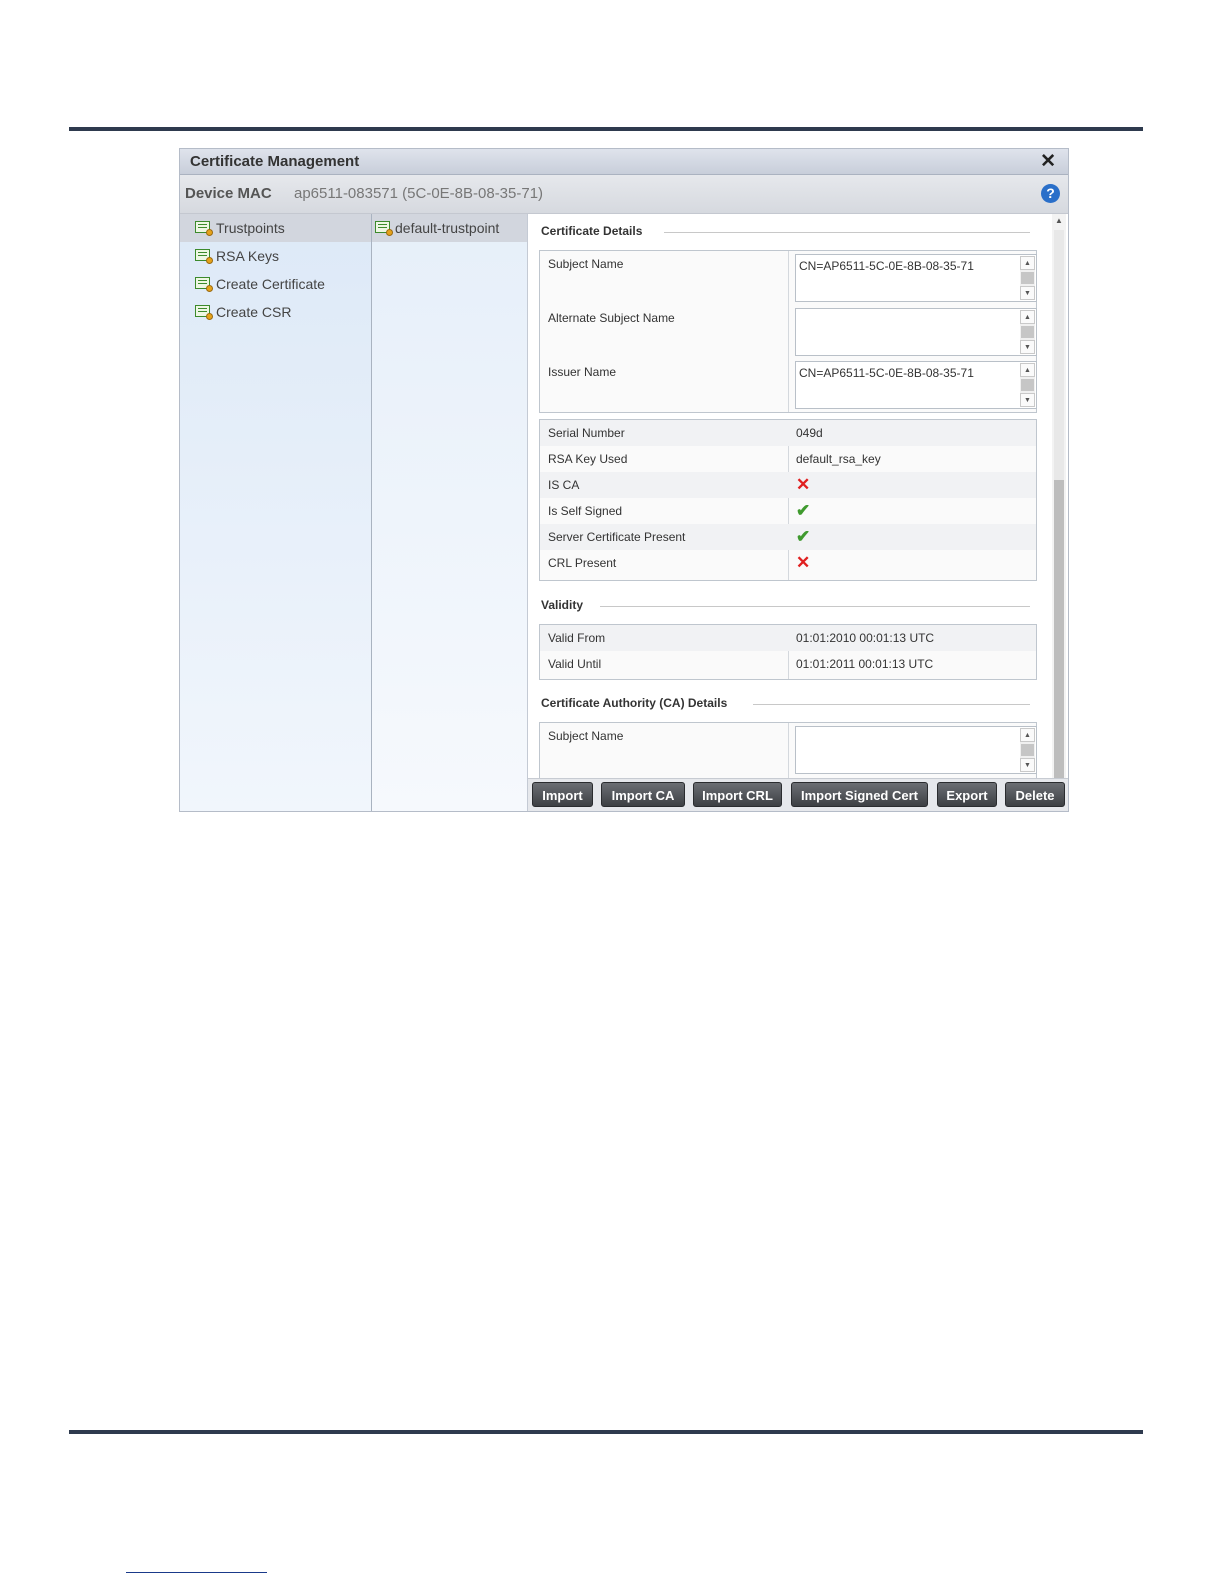 This screenshot has height=1584, width=1224. What do you see at coordinates (643, 794) in the screenshot?
I see `import-ca-button: Import CA` at bounding box center [643, 794].